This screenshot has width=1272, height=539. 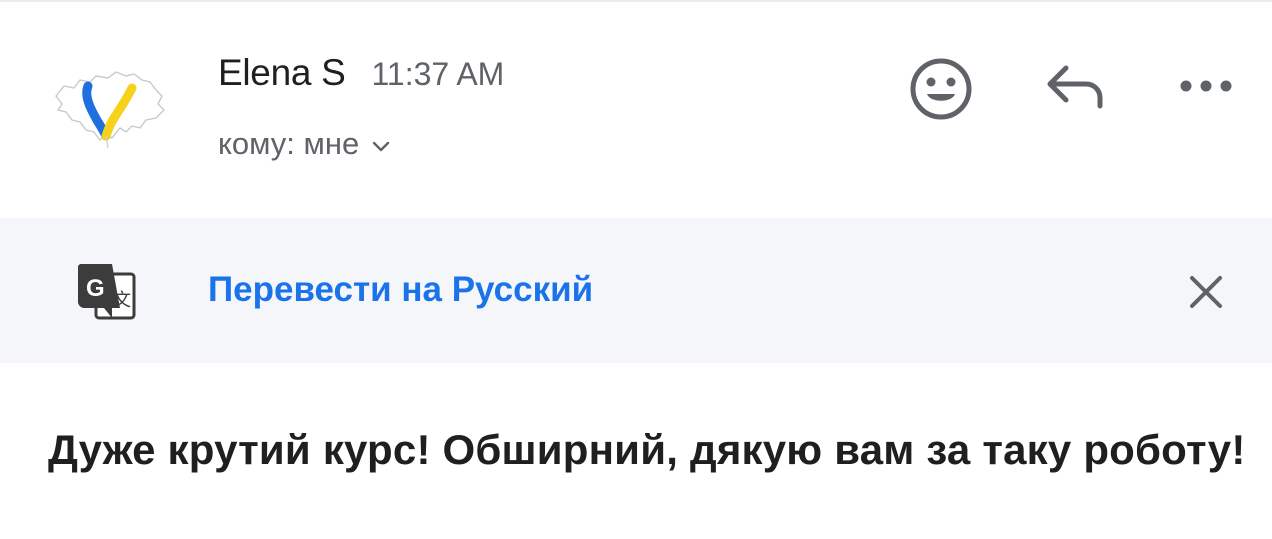 What do you see at coordinates (400, 290) in the screenshot?
I see `translate-link: Перевести на Русский` at bounding box center [400, 290].